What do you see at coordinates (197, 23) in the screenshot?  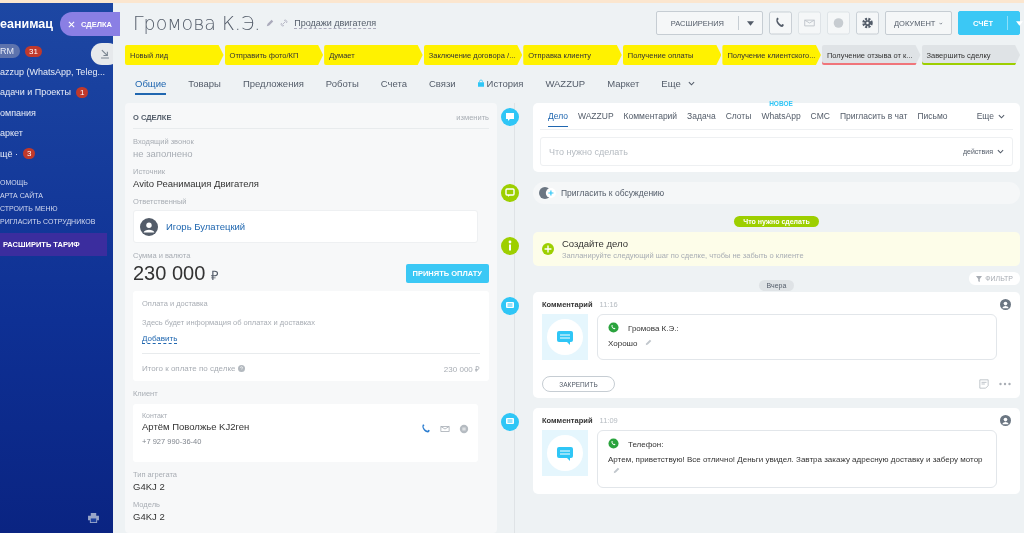 I see `deal-title: Громова К.Э.` at bounding box center [197, 23].